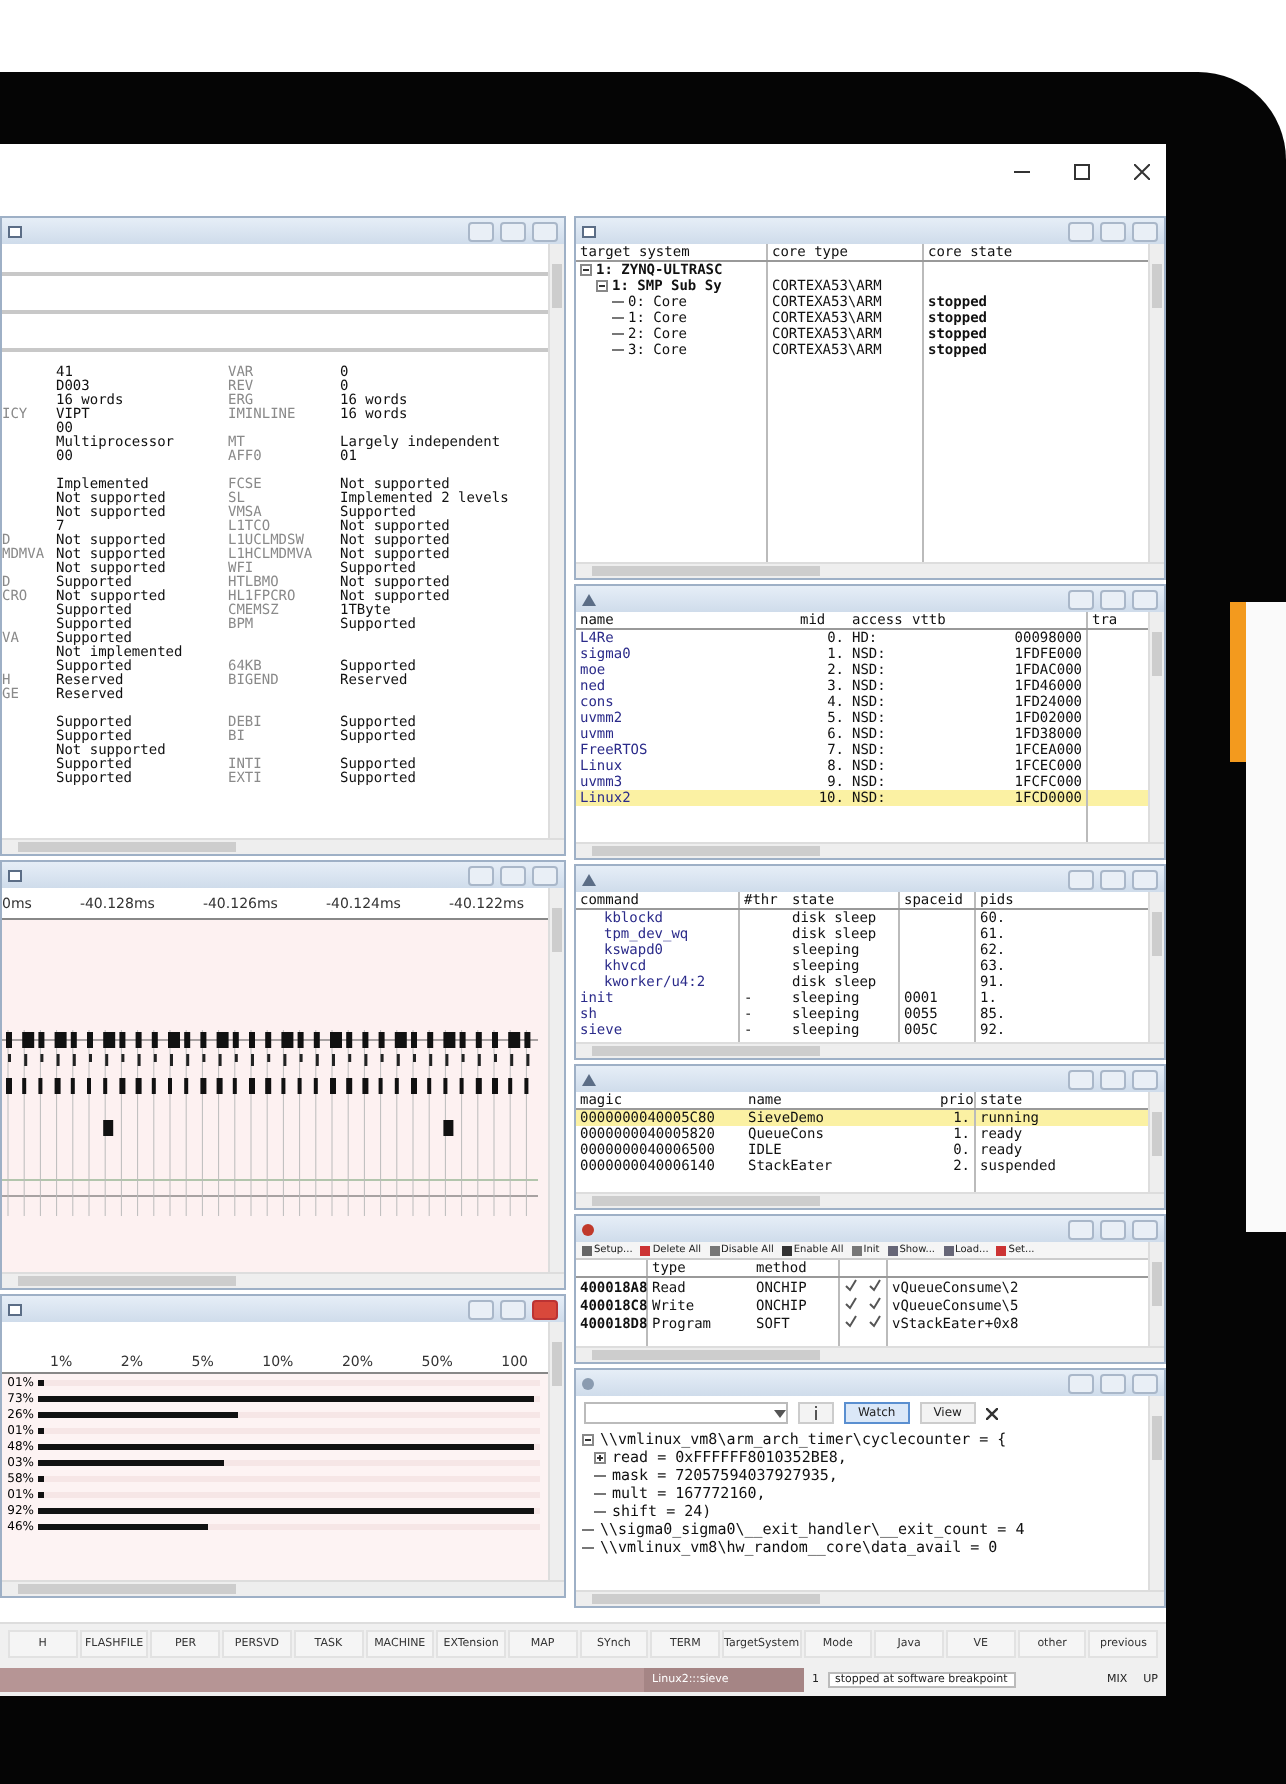 This screenshot has height=1784, width=1286. Describe the element at coordinates (686, 1413) in the screenshot. I see `expression-field` at that location.